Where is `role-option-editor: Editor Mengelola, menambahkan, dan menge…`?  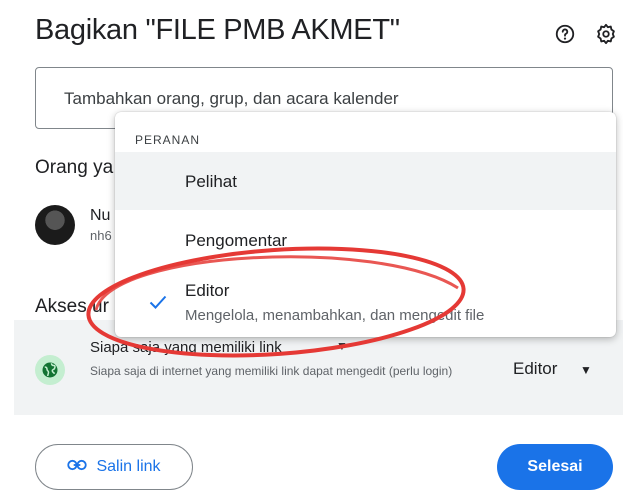 role-option-editor: Editor Mengelola, menambahkan, dan menge… is located at coordinates (365, 294).